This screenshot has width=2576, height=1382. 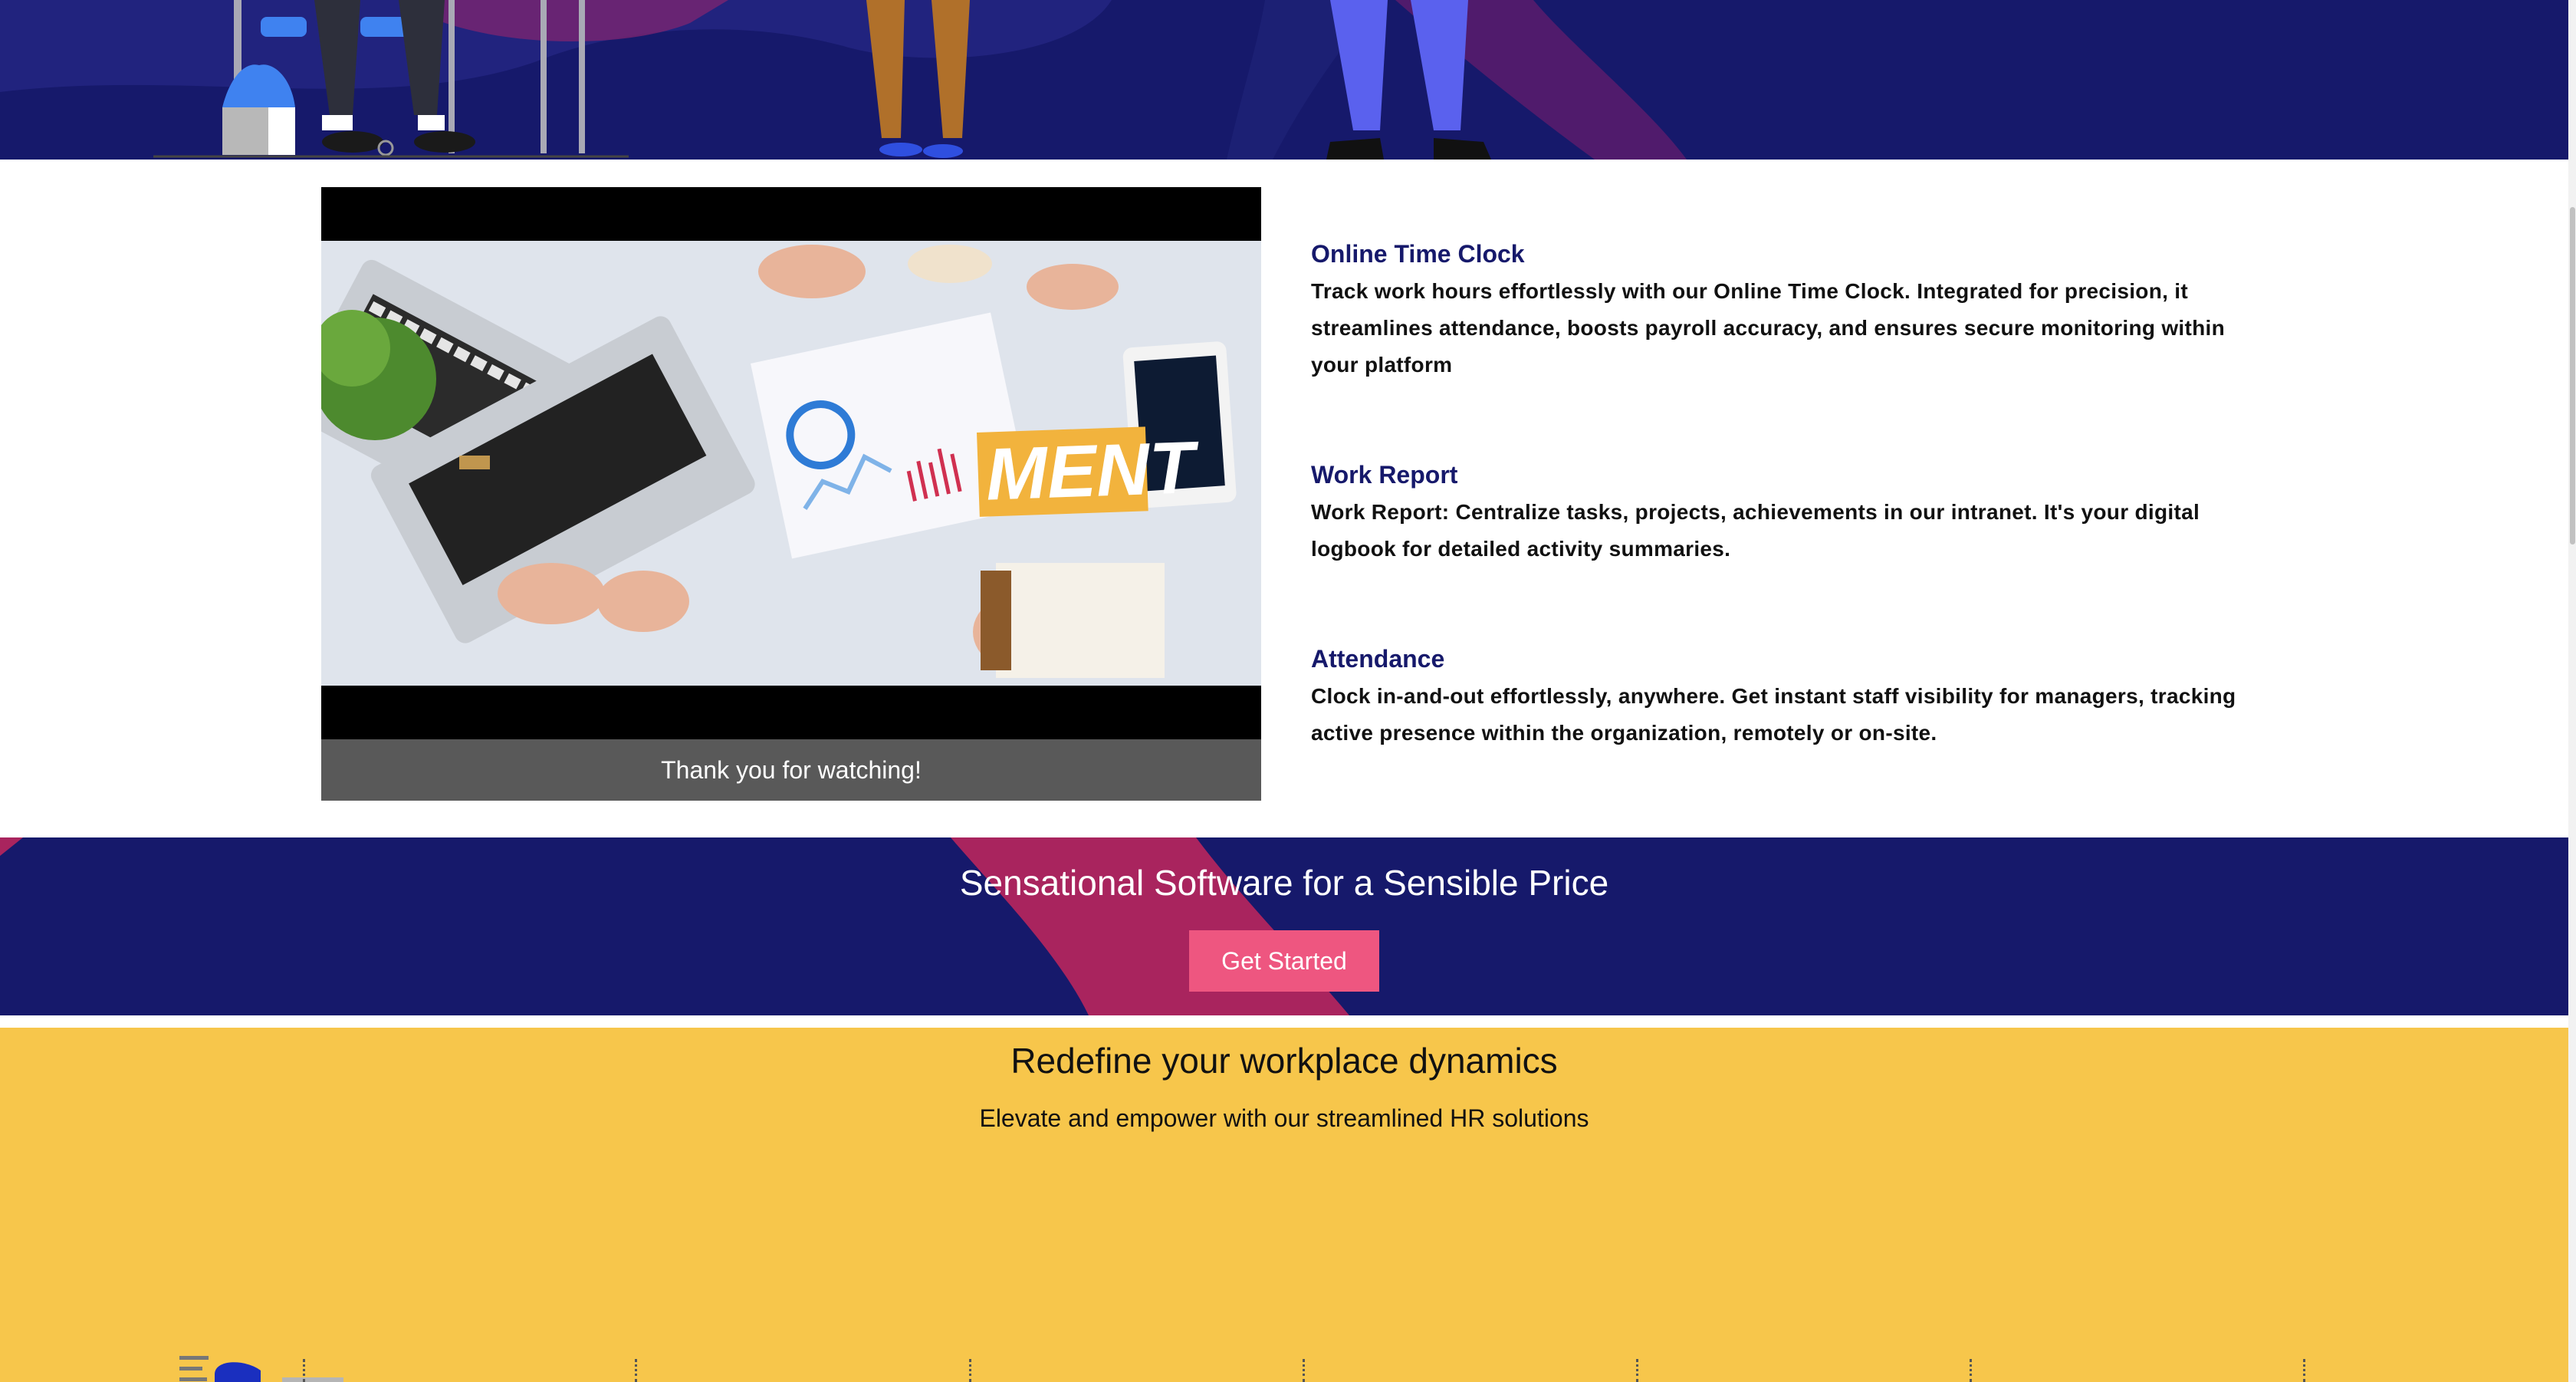 What do you see at coordinates (843, 80) in the screenshot?
I see `hero-illustration` at bounding box center [843, 80].